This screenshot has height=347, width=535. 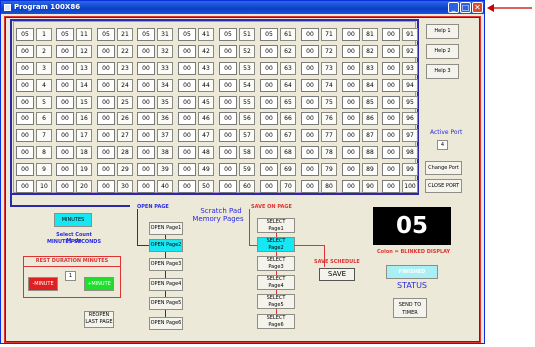 What do you see at coordinates (242, 7) in the screenshot?
I see `title-bar: Program 100X86 _ □ ✕` at bounding box center [242, 7].